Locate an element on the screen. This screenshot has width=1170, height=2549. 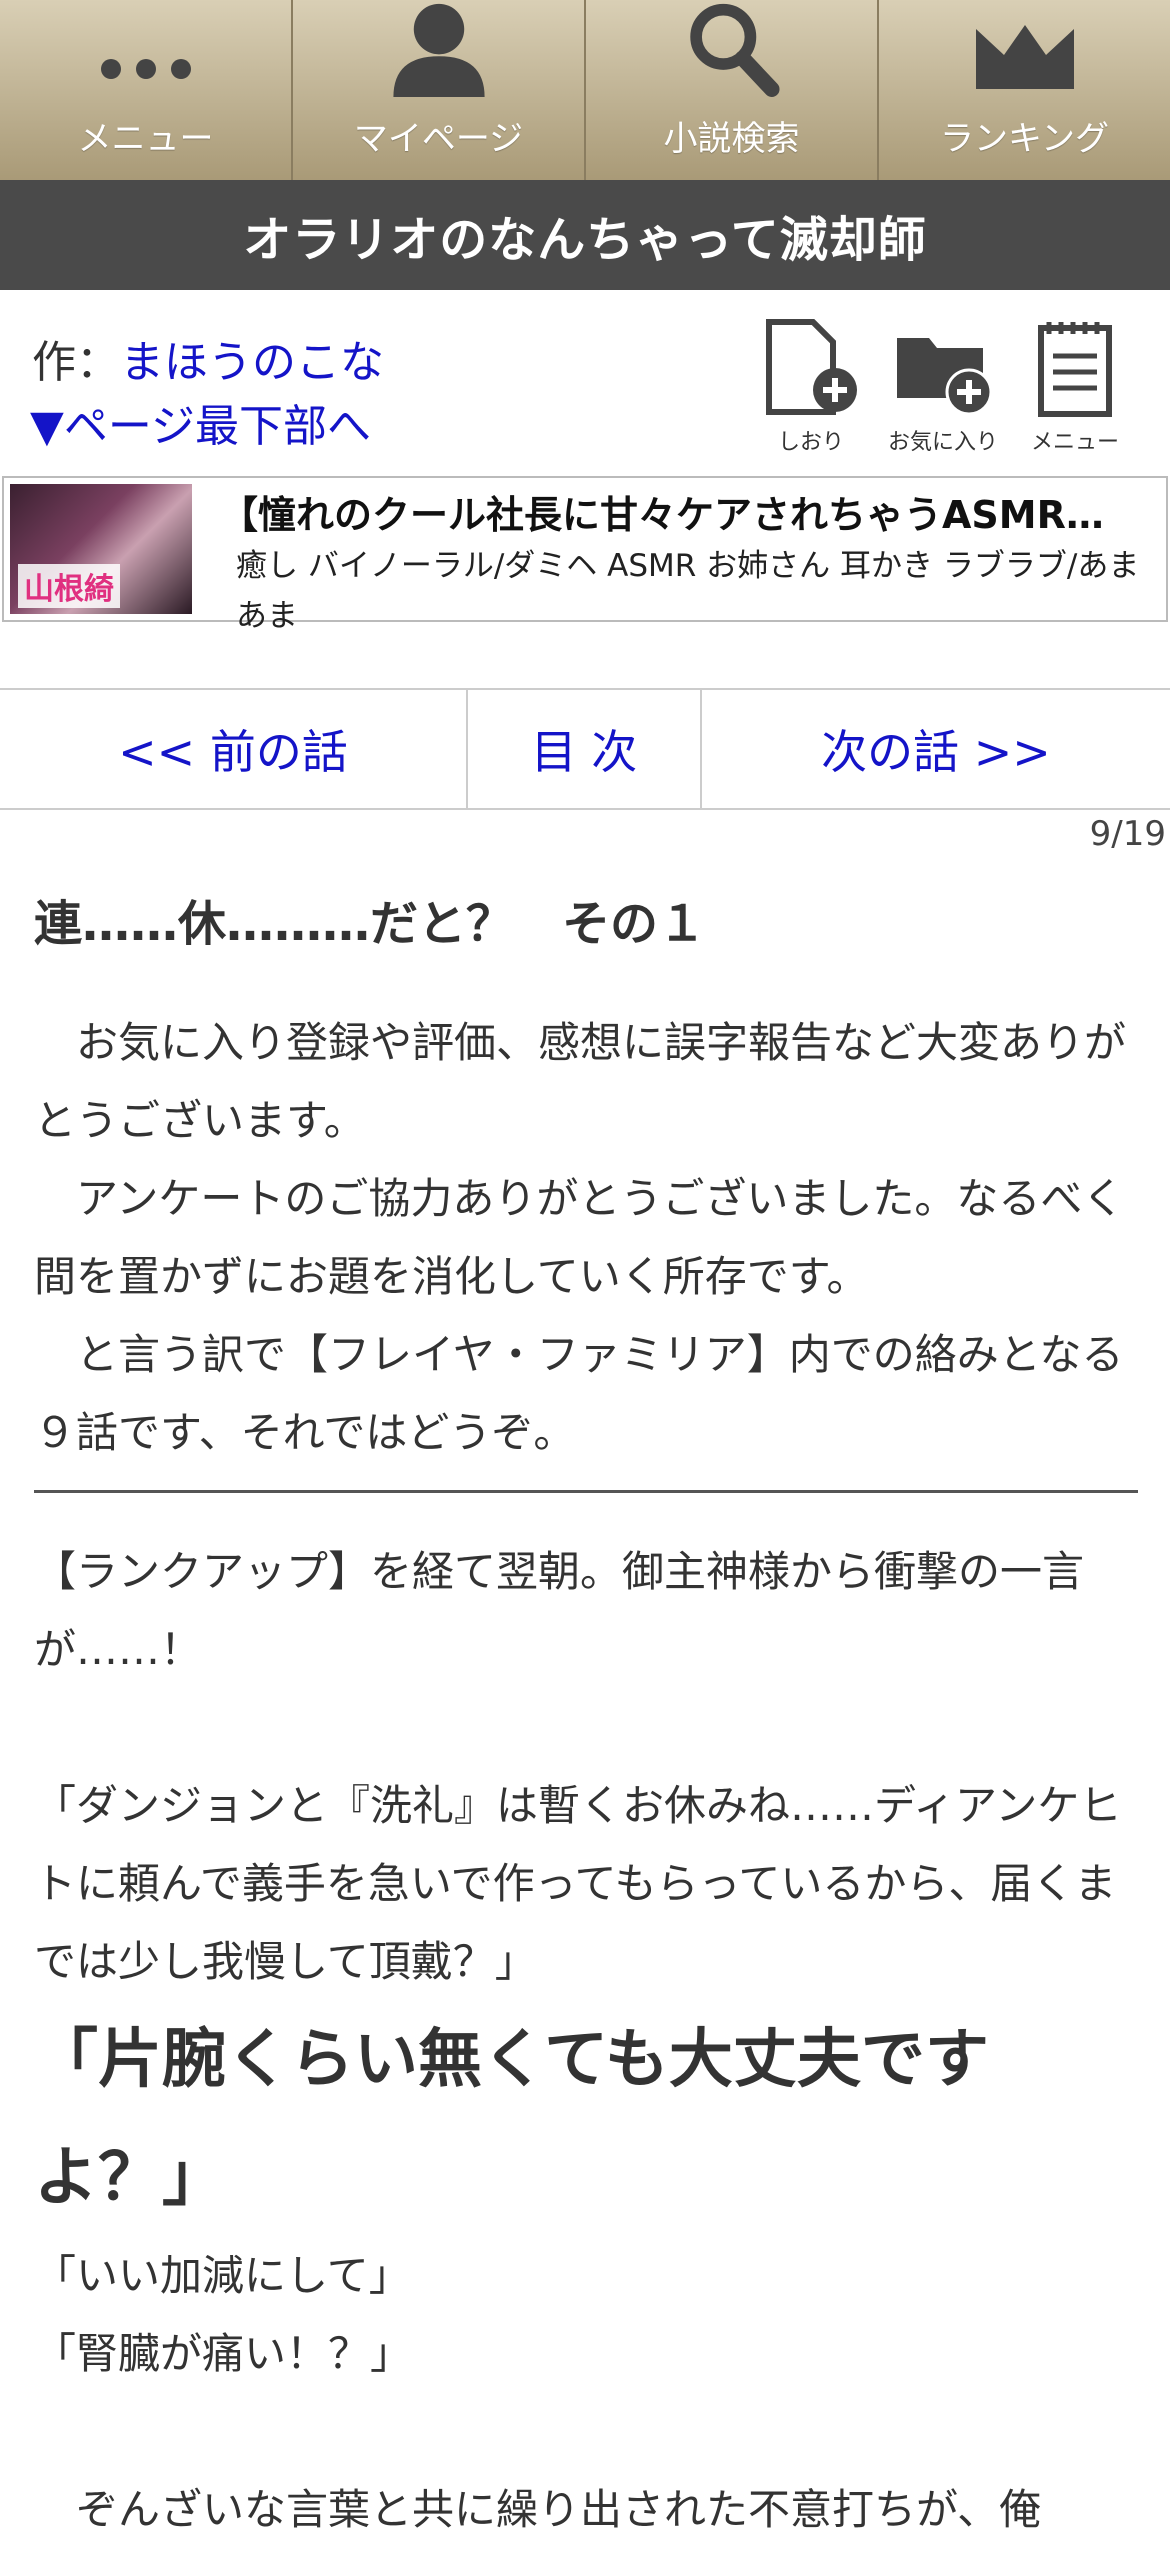
author-prefix: 作： is located at coordinates (76, 362).